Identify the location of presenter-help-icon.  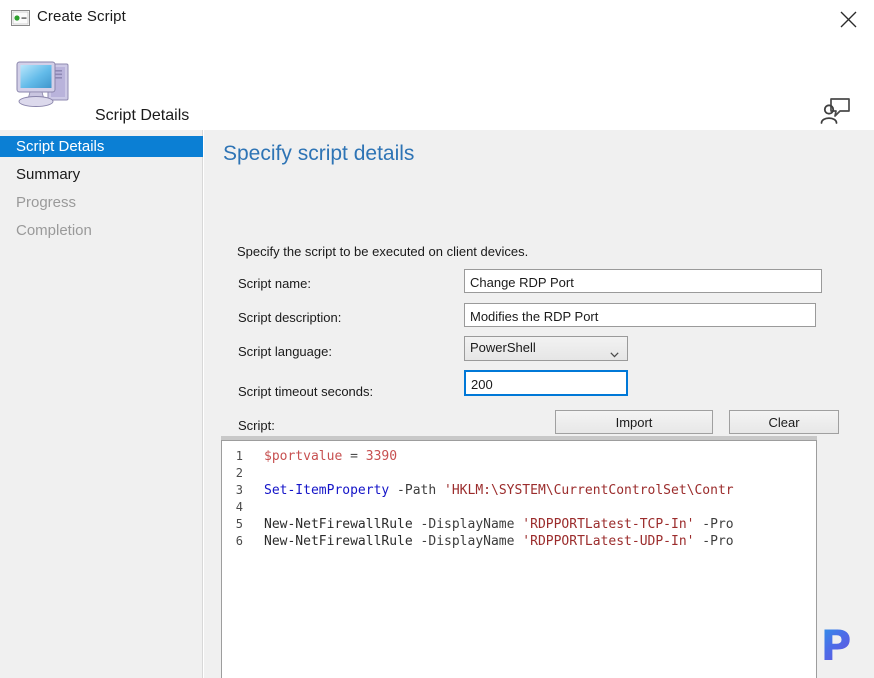
(835, 110).